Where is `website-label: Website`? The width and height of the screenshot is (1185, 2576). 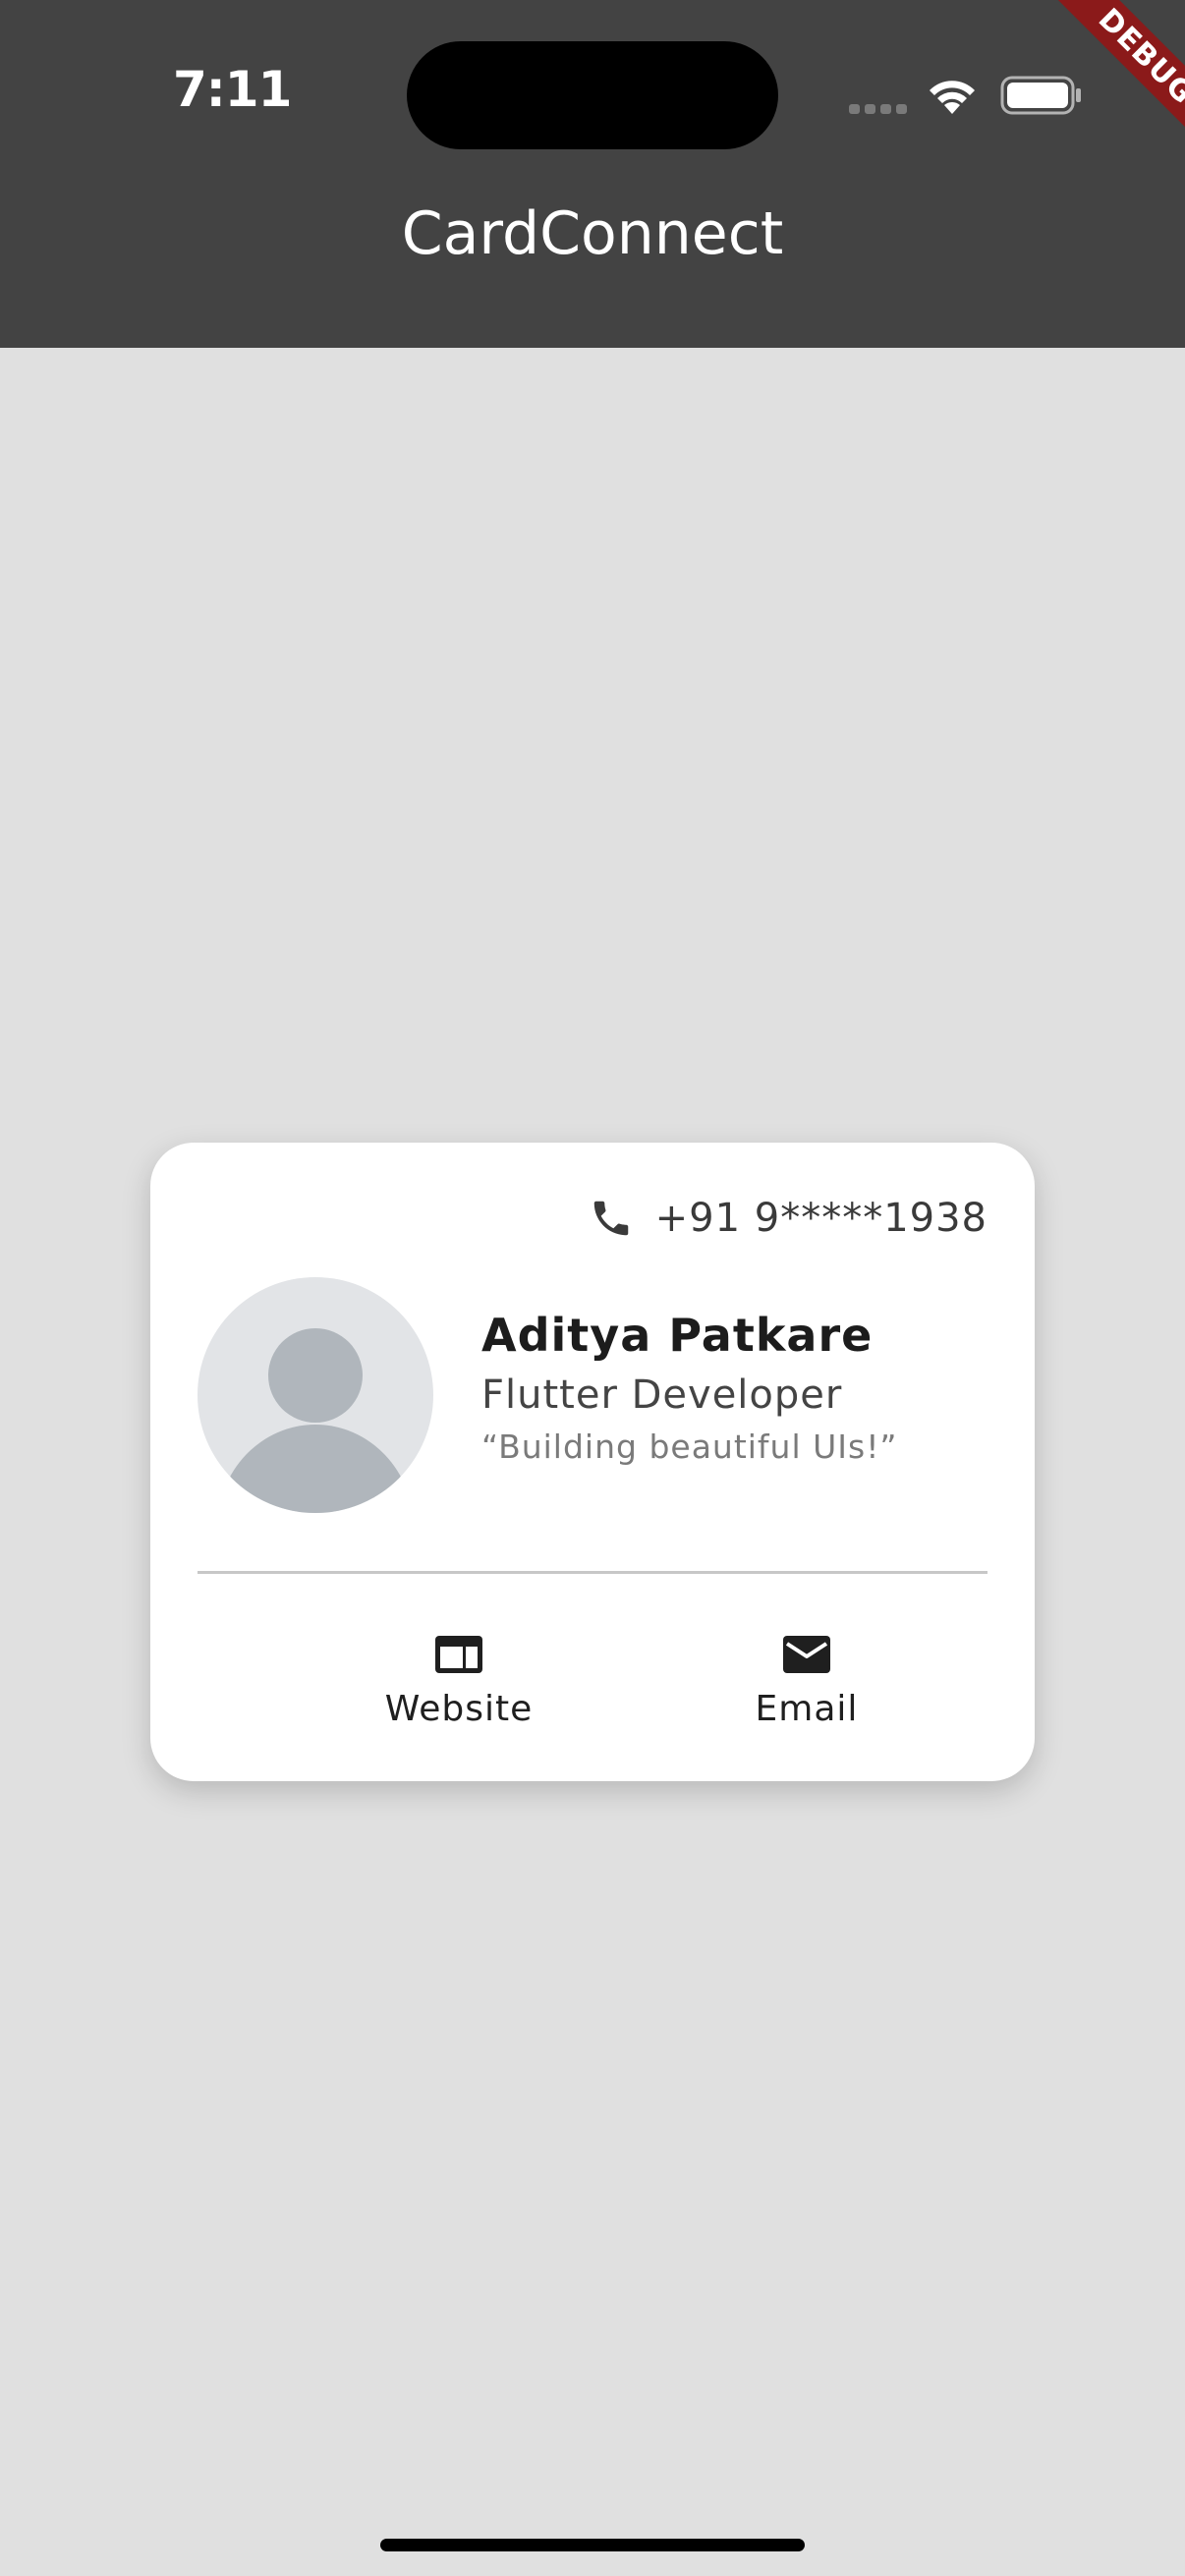 website-label: Website is located at coordinates (459, 1709).